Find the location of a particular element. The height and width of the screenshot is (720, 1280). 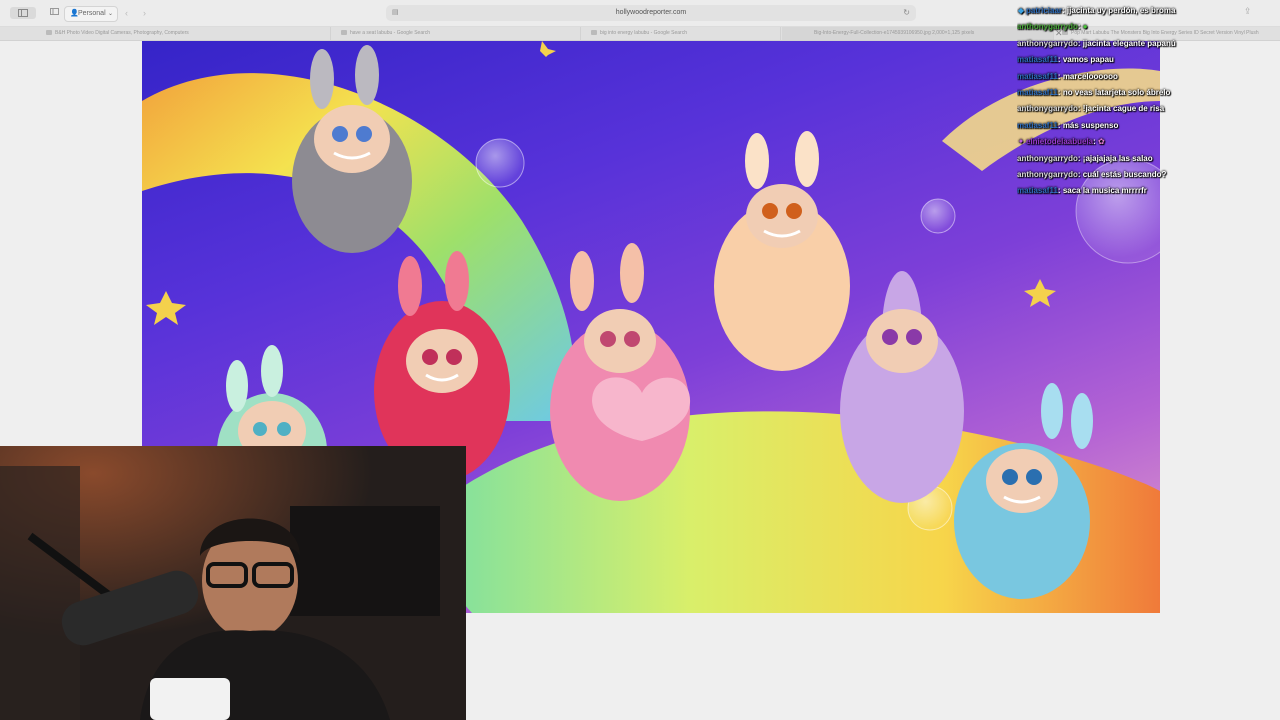

chevron-left-icon: ‹ is located at coordinates (126, 13).